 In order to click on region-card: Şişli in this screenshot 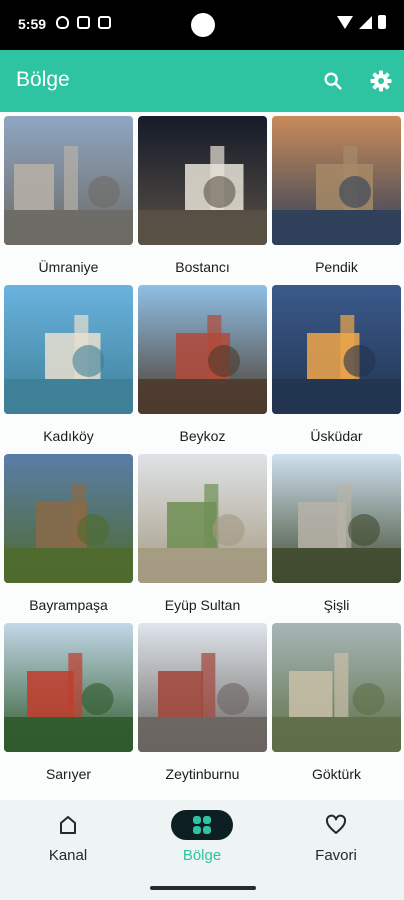, I will do `click(336, 538)`.